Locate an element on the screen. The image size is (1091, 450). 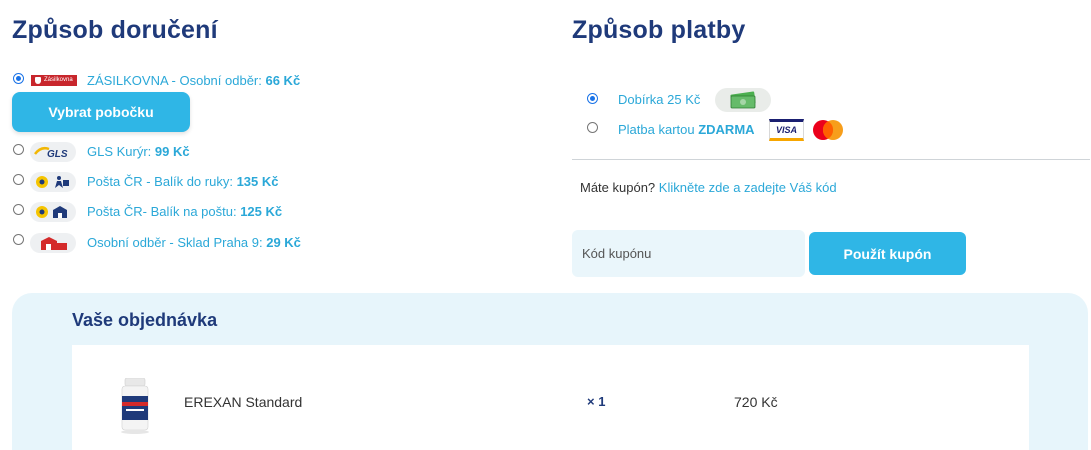
delivery-heading: Způsob doručení is located at coordinates (115, 30).